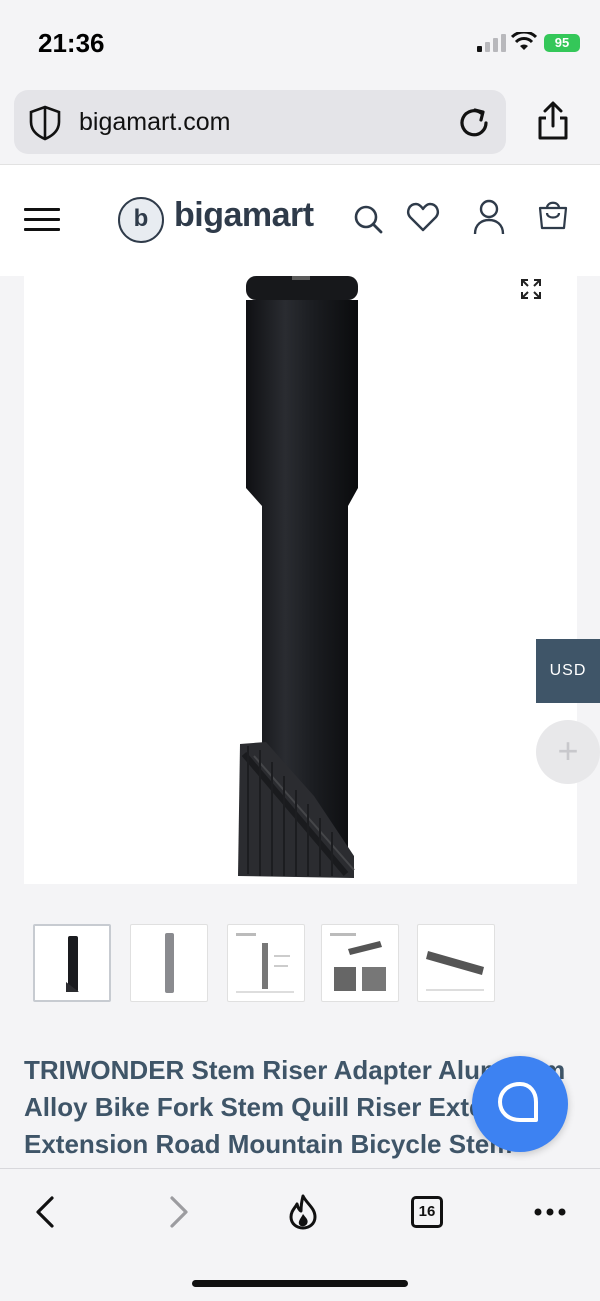 The height and width of the screenshot is (1301, 600). What do you see at coordinates (154, 122) in the screenshot?
I see `url-text: bigamart.com` at bounding box center [154, 122].